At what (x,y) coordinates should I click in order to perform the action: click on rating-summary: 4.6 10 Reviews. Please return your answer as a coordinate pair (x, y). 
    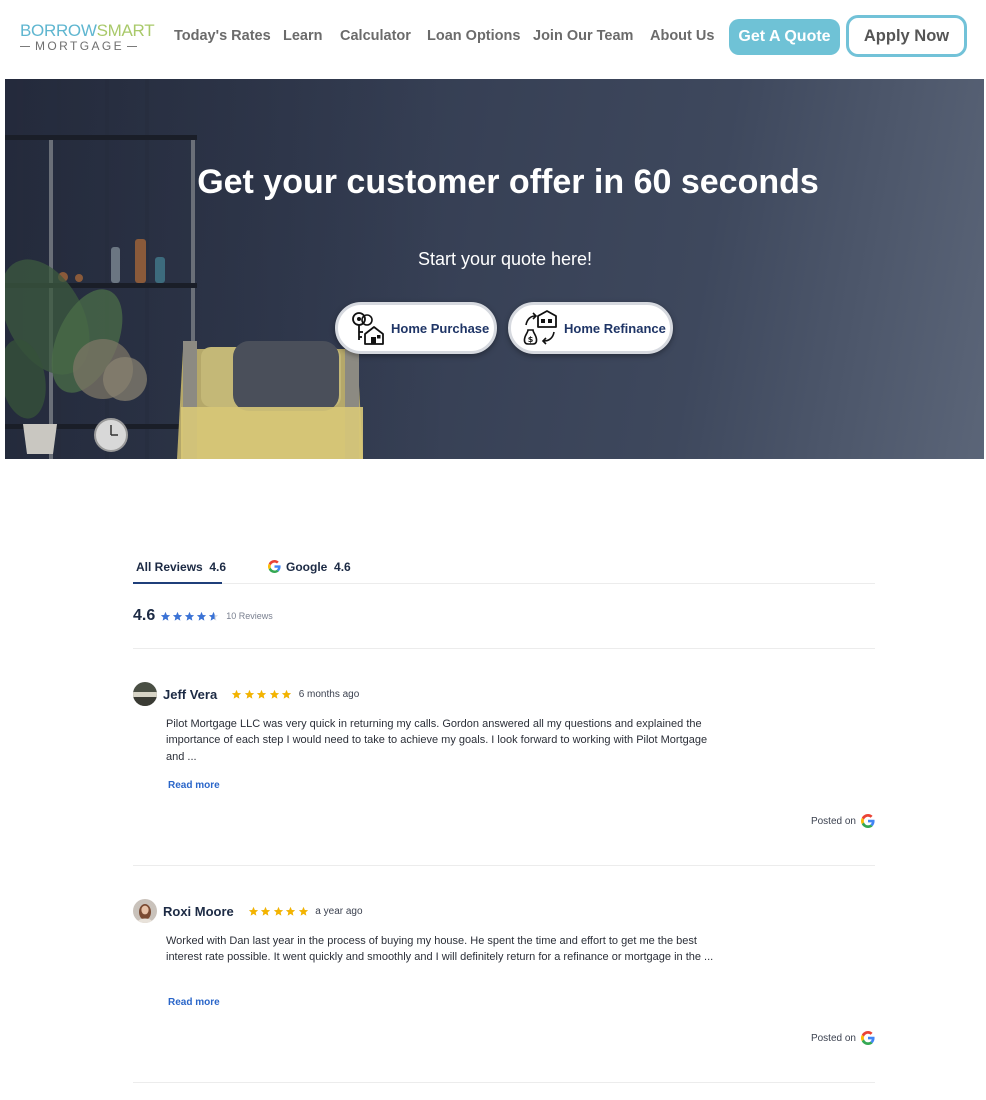
    Looking at the image, I should click on (203, 616).